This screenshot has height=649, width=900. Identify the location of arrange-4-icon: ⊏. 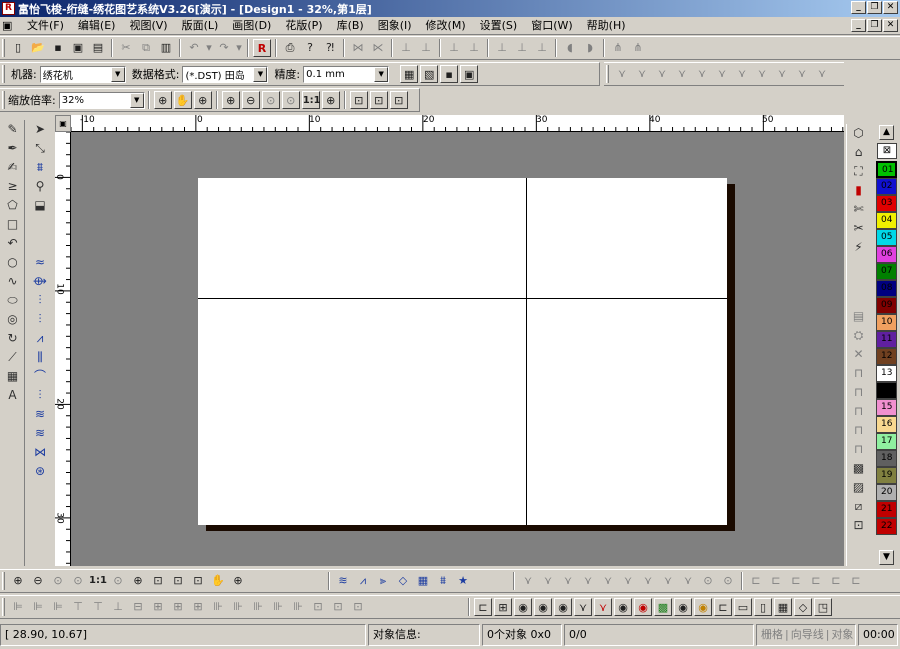
(816, 581).